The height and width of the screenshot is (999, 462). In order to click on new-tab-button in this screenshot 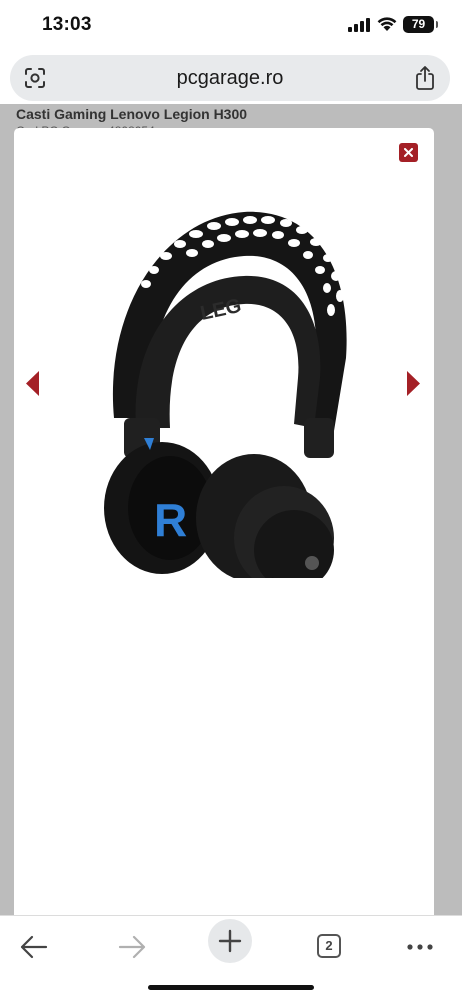, I will do `click(230, 941)`.